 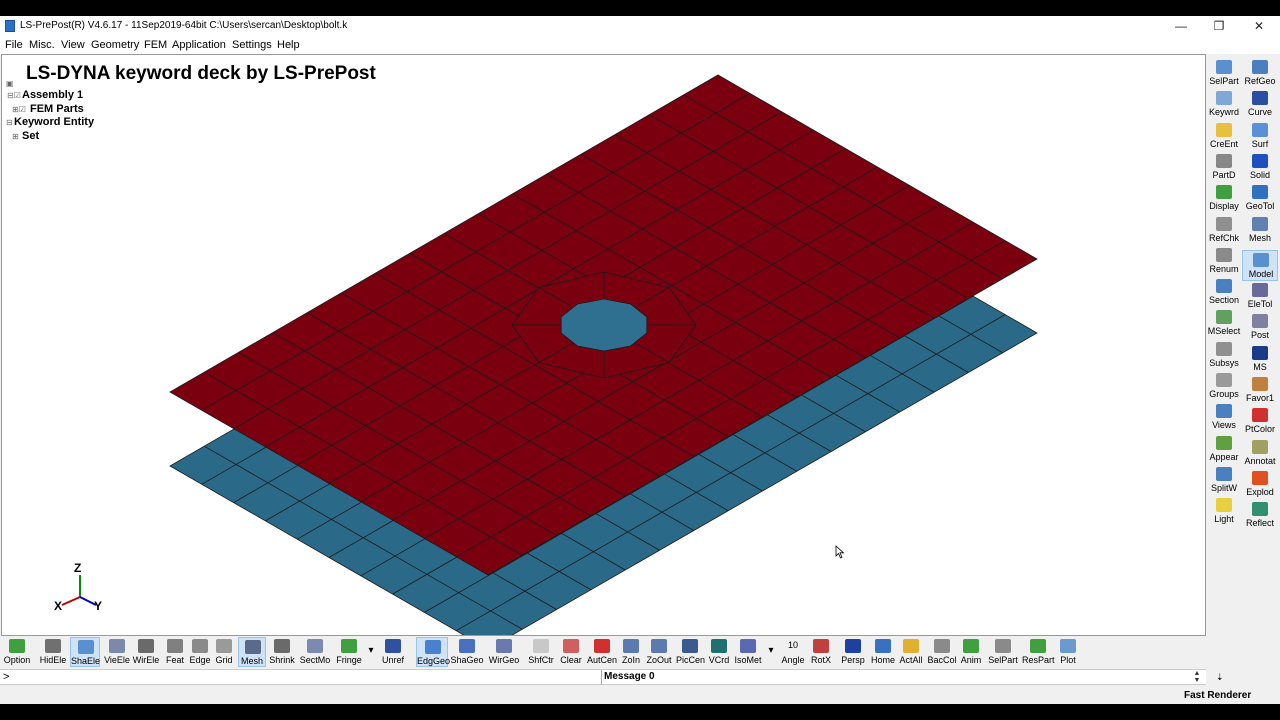 I want to click on toolbar-button-grid: Grid, so click(x=224, y=652).